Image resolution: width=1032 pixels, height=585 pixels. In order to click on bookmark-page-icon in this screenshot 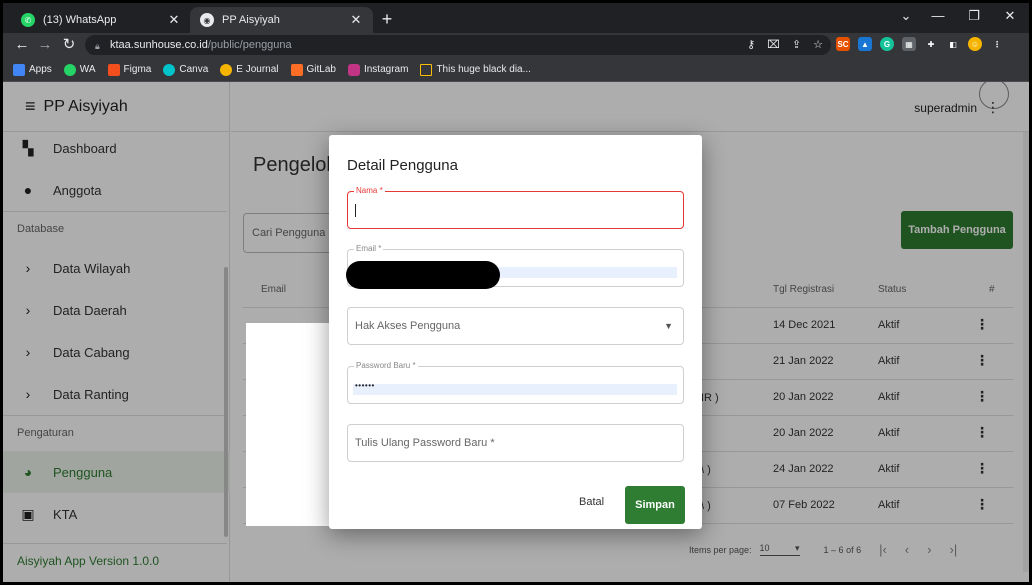, I will do `click(426, 69)`.